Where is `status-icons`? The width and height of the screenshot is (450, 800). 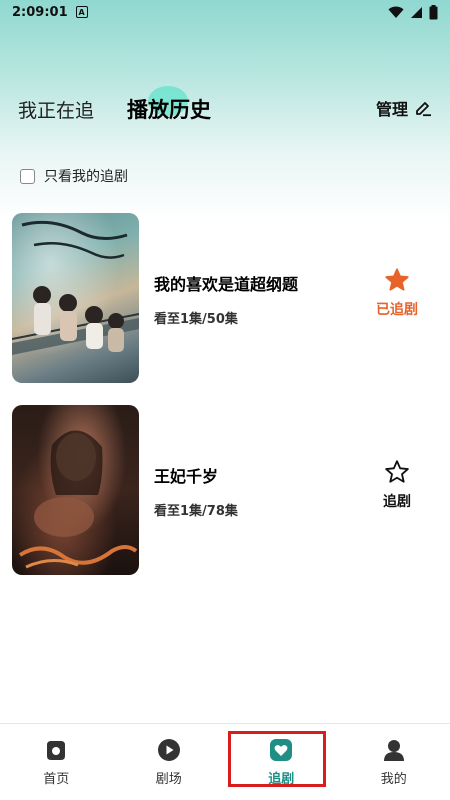
status-icons is located at coordinates (413, 12).